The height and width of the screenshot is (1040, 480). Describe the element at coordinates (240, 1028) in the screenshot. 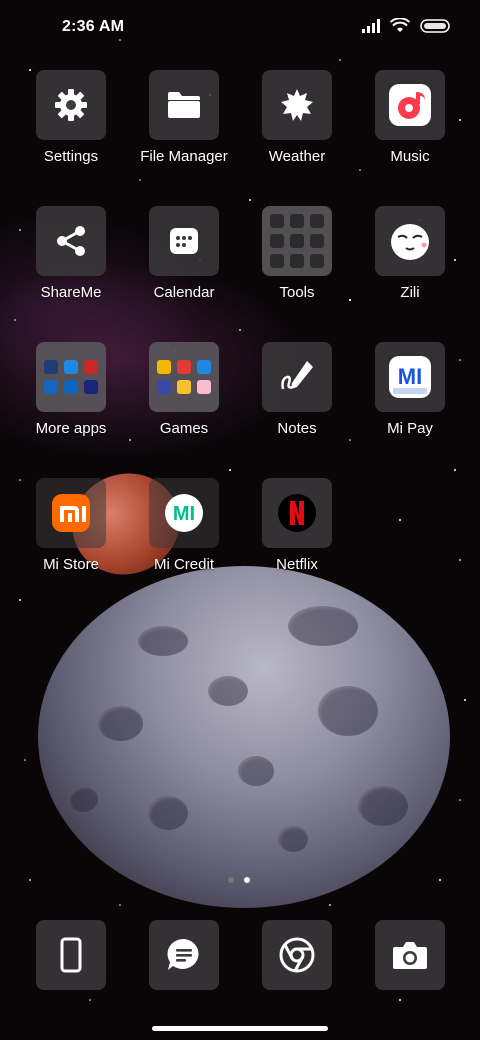

I see `home-indicator` at that location.